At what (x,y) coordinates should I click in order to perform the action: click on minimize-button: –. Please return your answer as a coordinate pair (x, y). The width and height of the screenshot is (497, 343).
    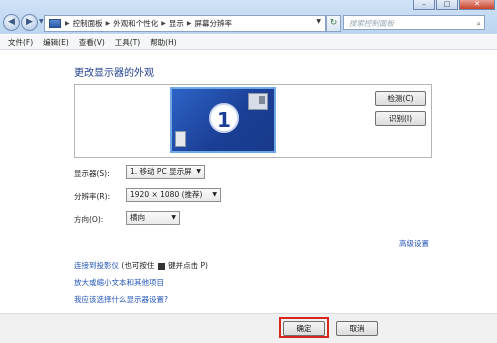
    Looking at the image, I should click on (424, 5).